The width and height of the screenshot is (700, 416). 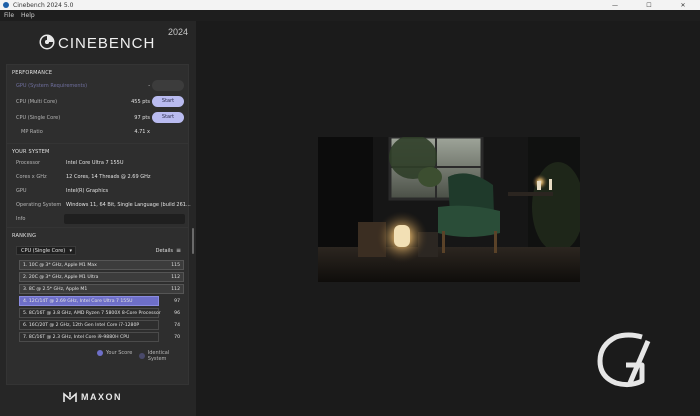 What do you see at coordinates (28, 163) in the screenshot?
I see `processor-label: Processor` at bounding box center [28, 163].